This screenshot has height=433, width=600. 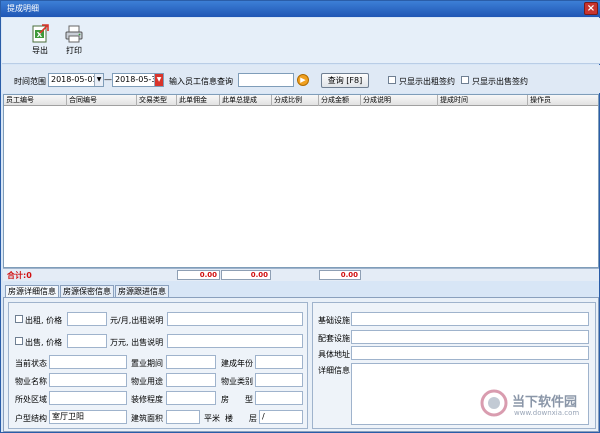 I want to click on print-label: 打印, so click(x=74, y=50).